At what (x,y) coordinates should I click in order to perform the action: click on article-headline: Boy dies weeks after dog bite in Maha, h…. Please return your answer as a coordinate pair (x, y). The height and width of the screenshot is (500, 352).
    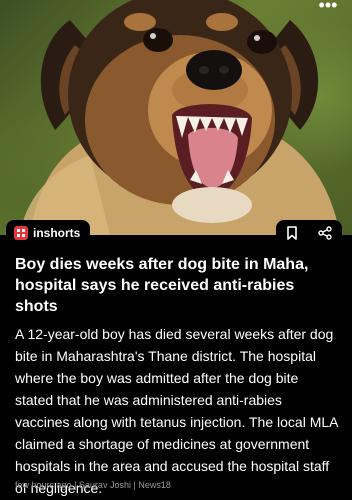
    Looking at the image, I should click on (176, 285).